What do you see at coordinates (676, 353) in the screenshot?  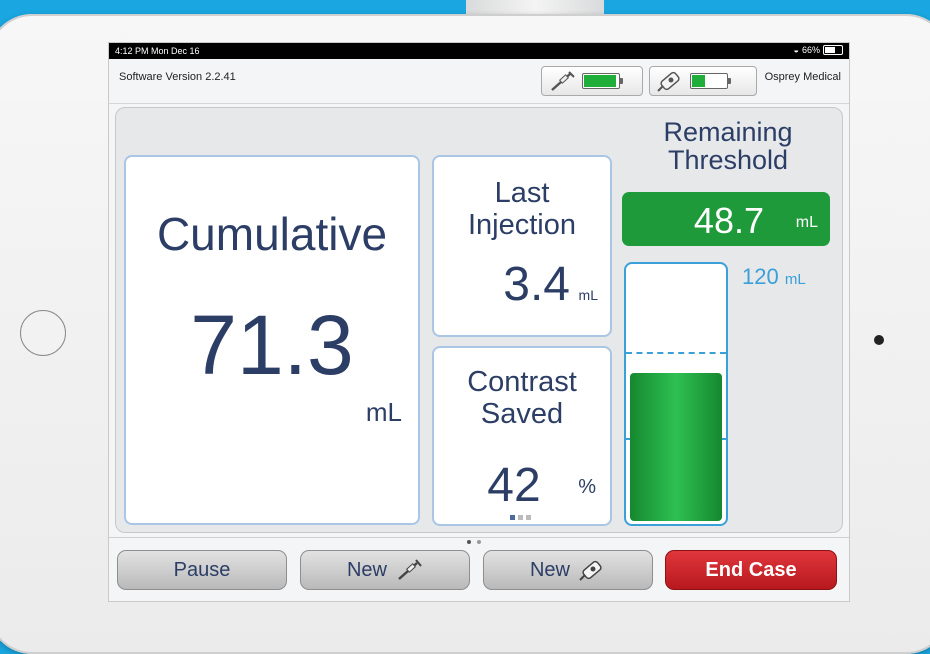 I see `gauge-marker-upper` at bounding box center [676, 353].